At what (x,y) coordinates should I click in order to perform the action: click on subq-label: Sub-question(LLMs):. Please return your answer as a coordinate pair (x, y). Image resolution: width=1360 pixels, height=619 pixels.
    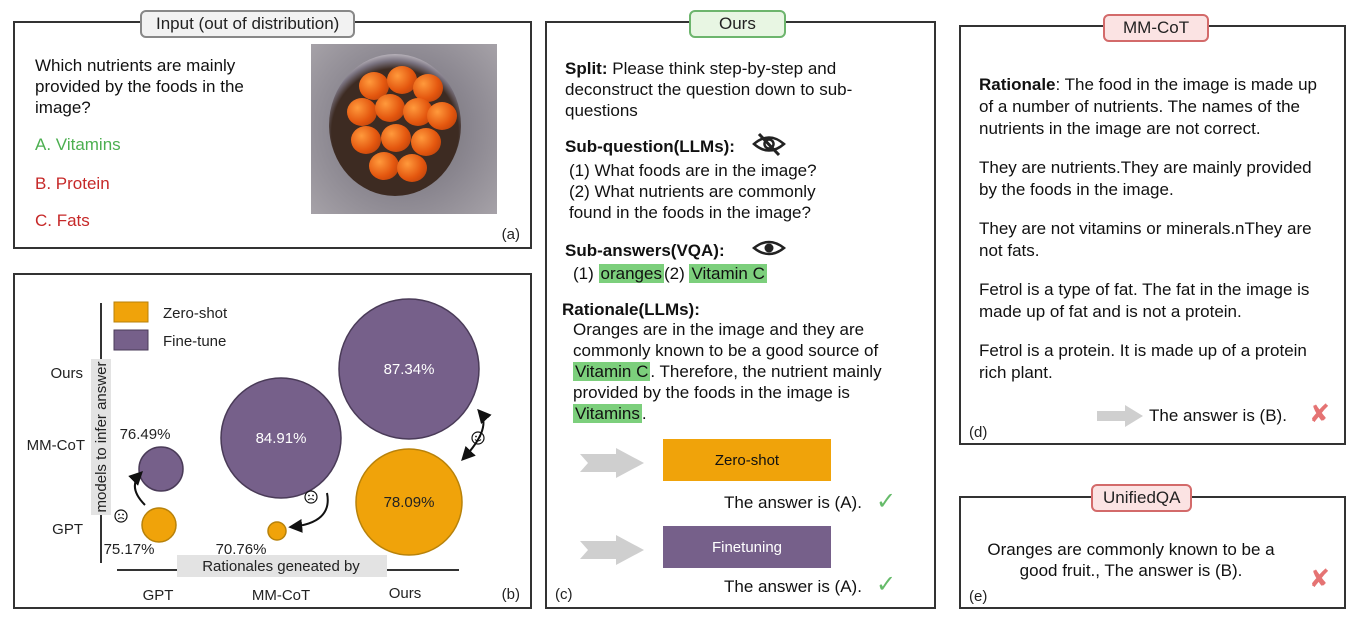
    Looking at the image, I should click on (650, 146).